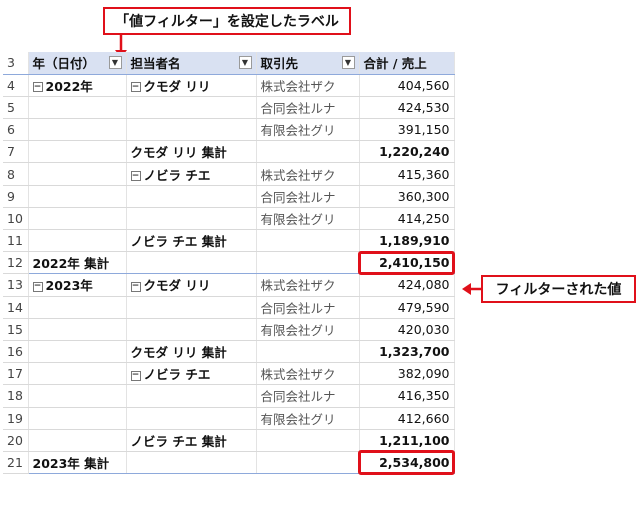  What do you see at coordinates (16, 85) in the screenshot?
I see `row-number: 4` at bounding box center [16, 85].